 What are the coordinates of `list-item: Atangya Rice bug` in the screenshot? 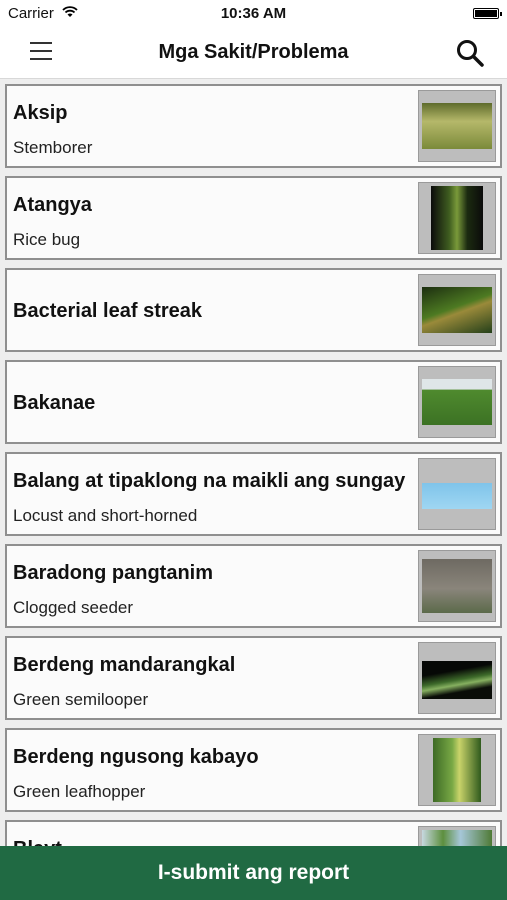 It's located at (253, 218).